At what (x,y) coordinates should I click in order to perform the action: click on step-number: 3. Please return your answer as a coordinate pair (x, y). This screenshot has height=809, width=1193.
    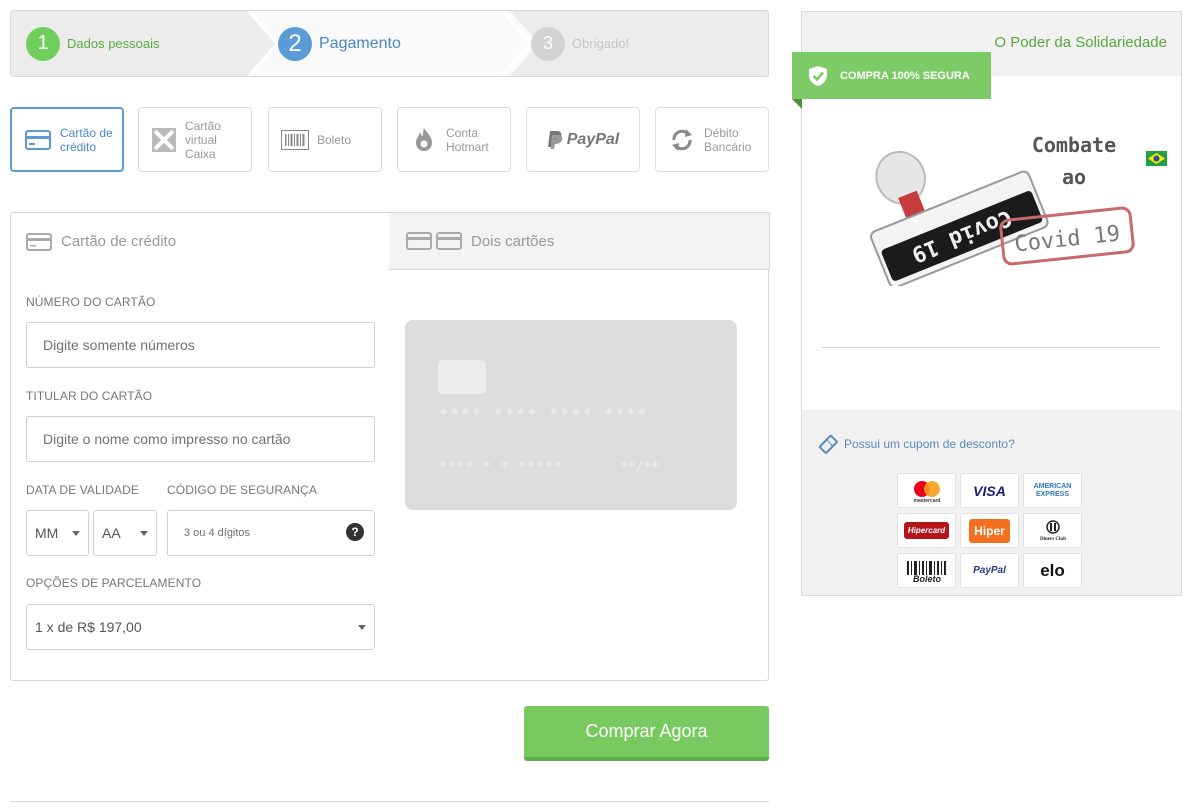
    Looking at the image, I should click on (548, 43).